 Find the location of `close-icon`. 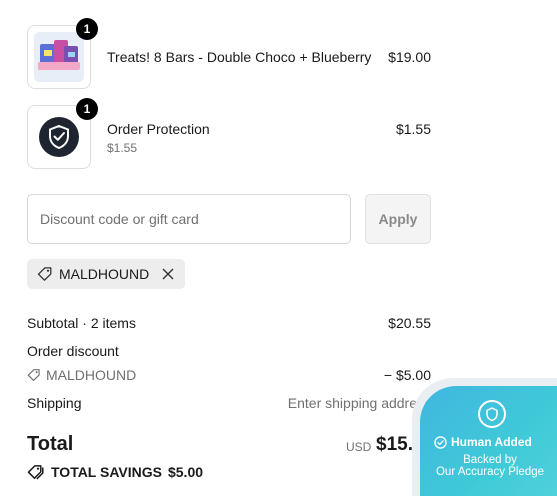

close-icon is located at coordinates (168, 274).